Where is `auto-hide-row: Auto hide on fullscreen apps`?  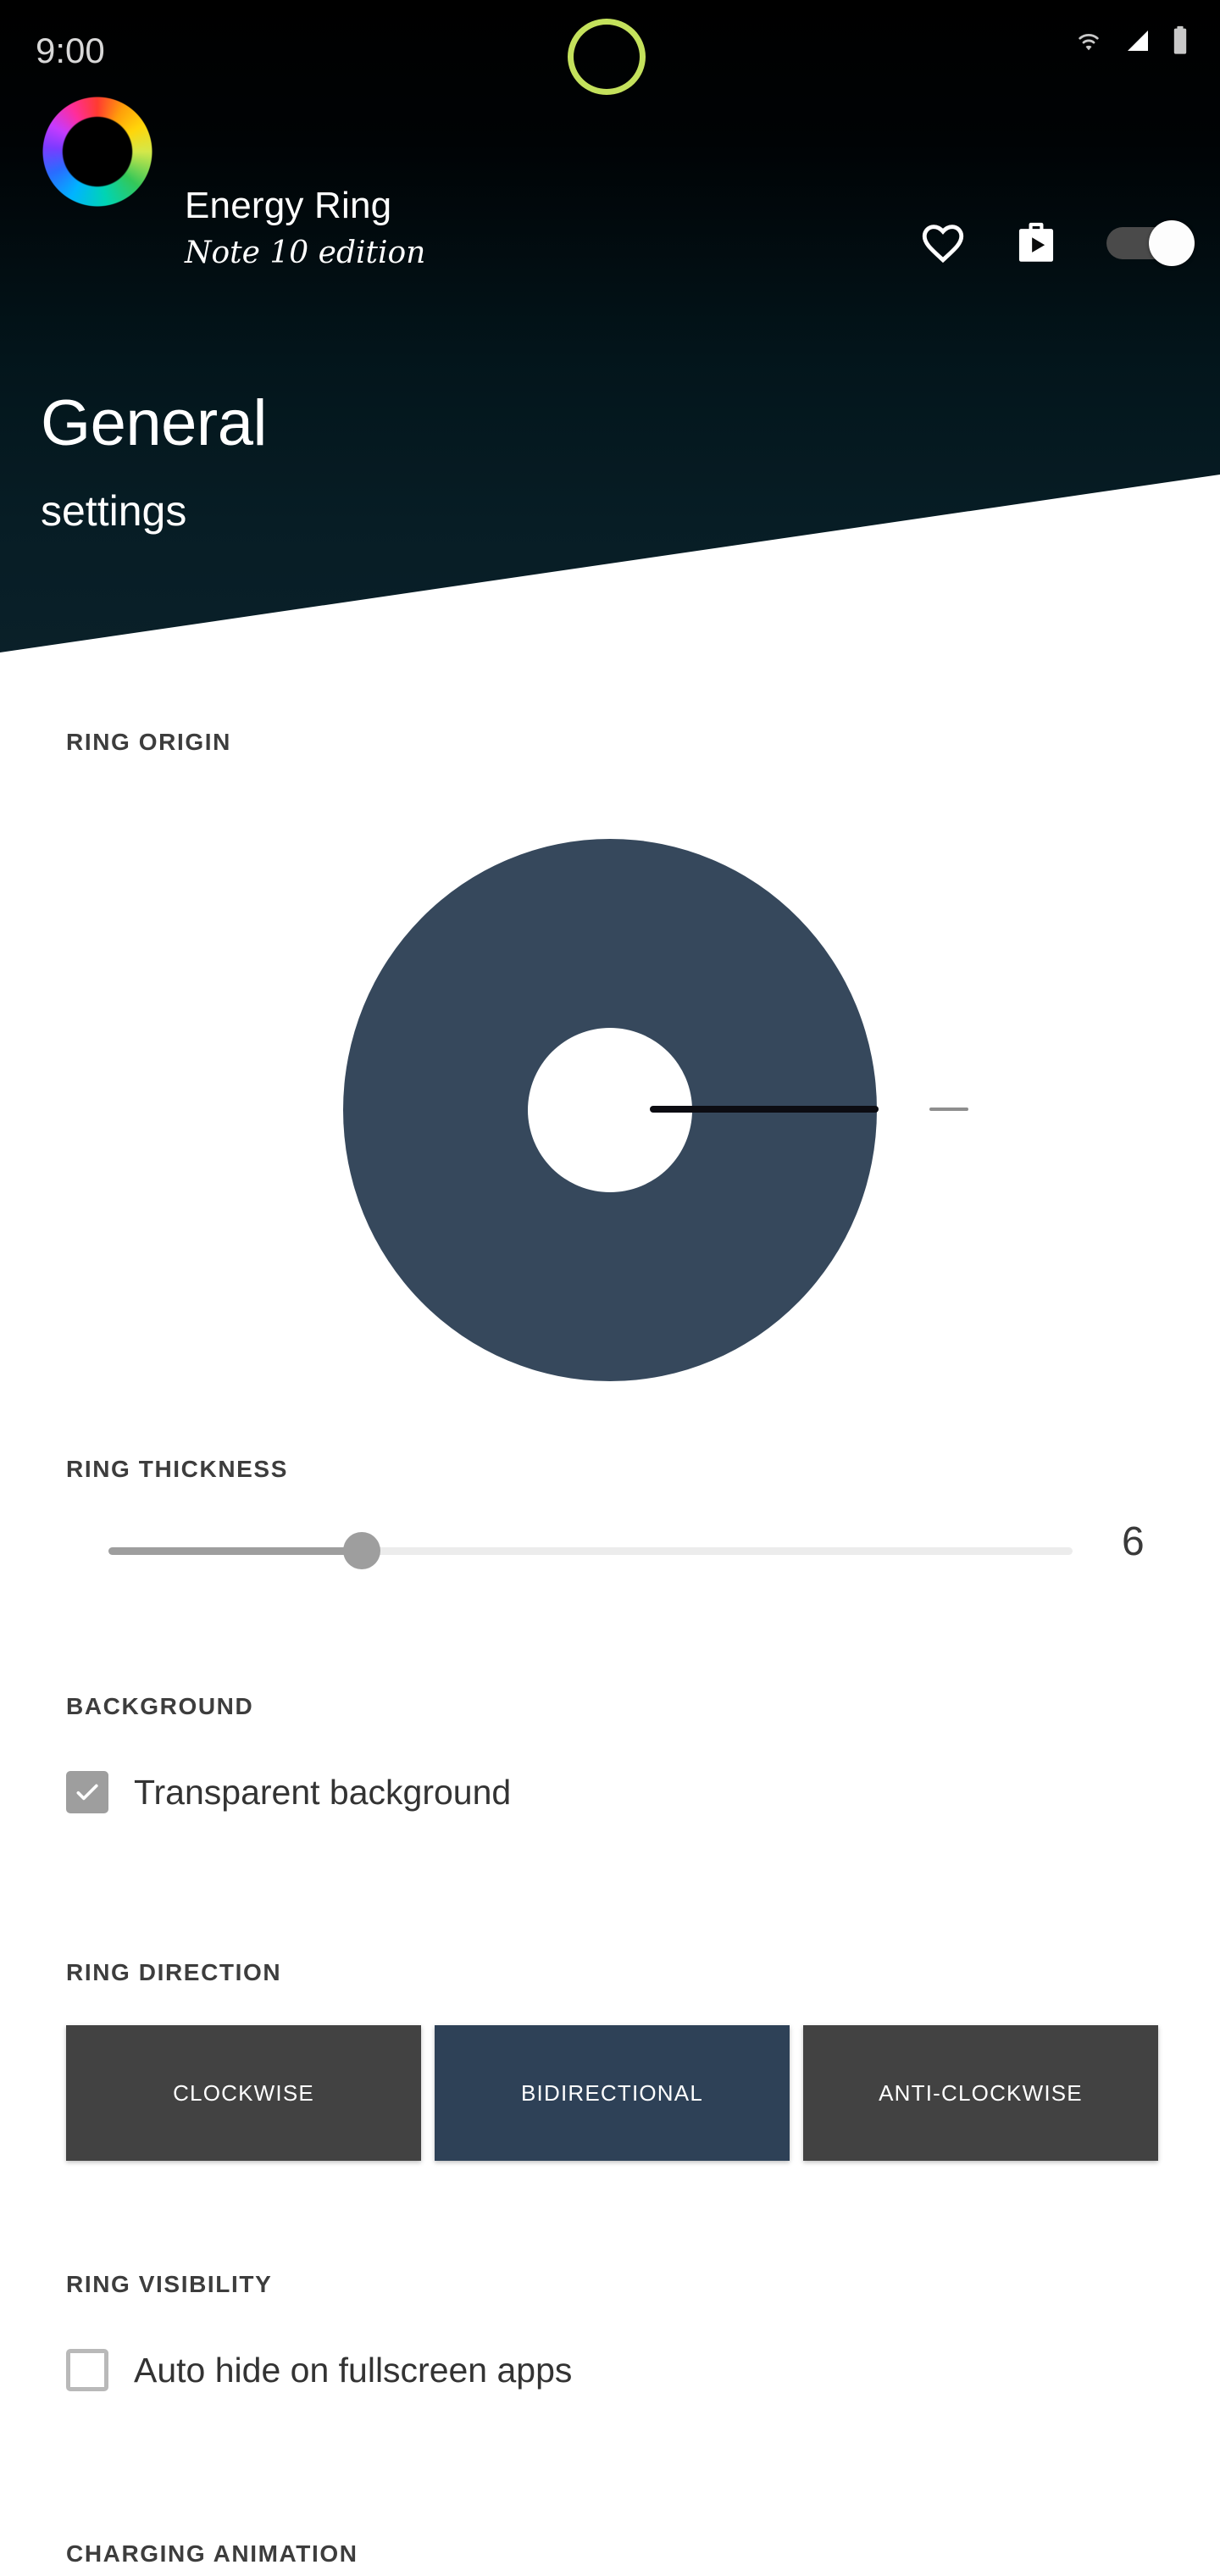 auto-hide-row: Auto hide on fullscreen apps is located at coordinates (319, 2370).